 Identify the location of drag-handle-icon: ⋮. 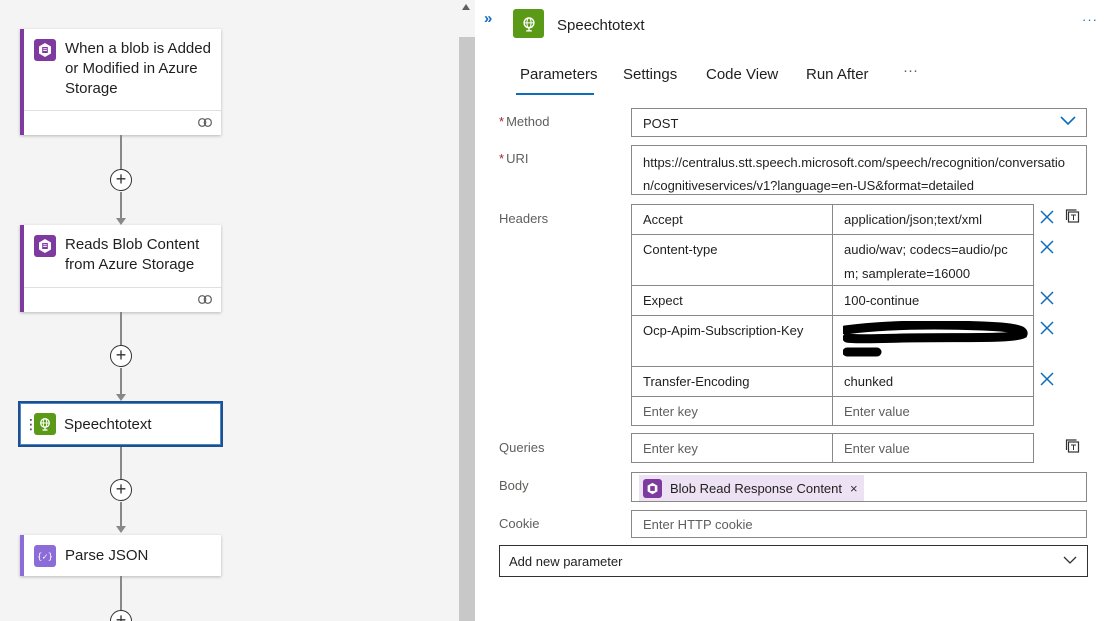
(31, 424).